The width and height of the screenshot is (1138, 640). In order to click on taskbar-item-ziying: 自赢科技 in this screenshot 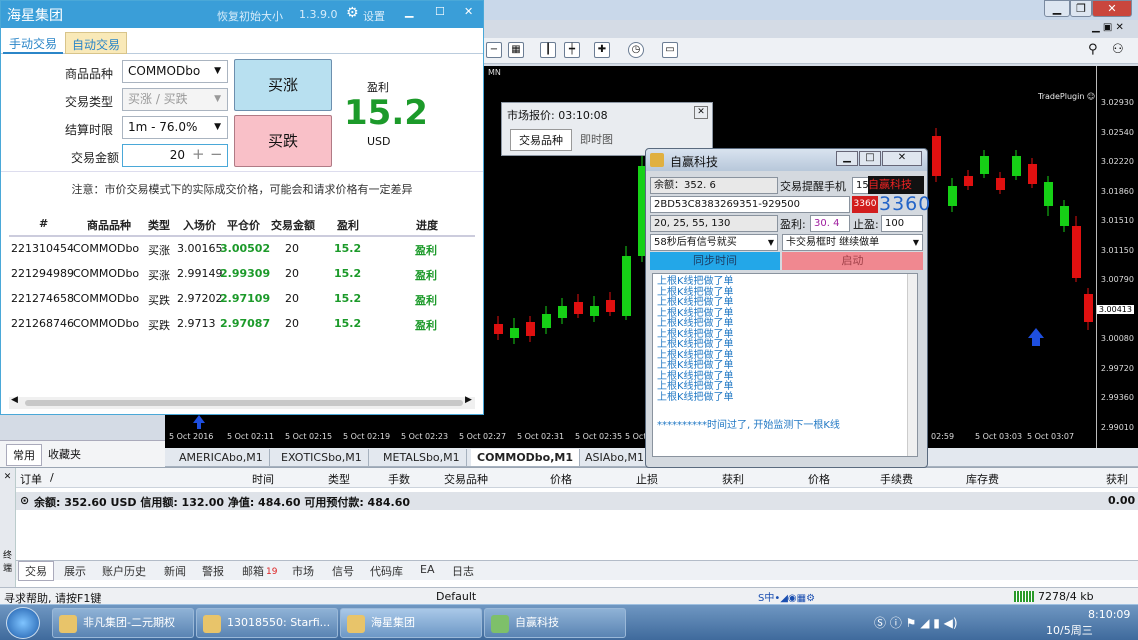, I will do `click(555, 623)`.